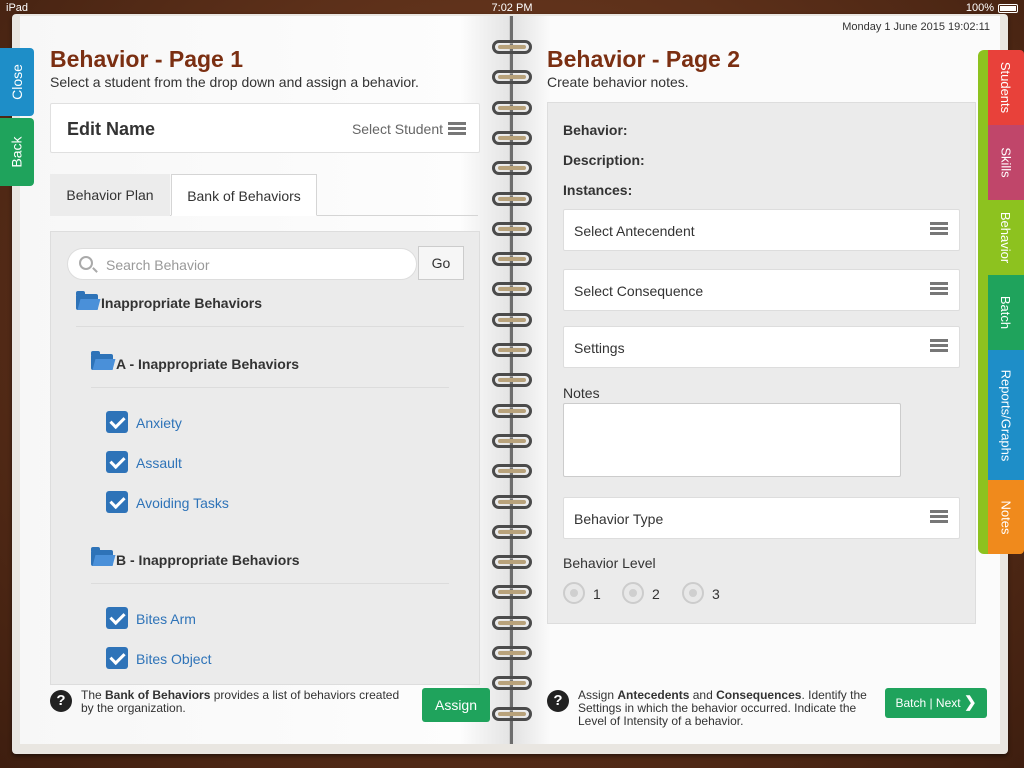 The height and width of the screenshot is (768, 1024). Describe the element at coordinates (761, 518) in the screenshot. I see `behavior-type-select: Behavior Type` at that location.